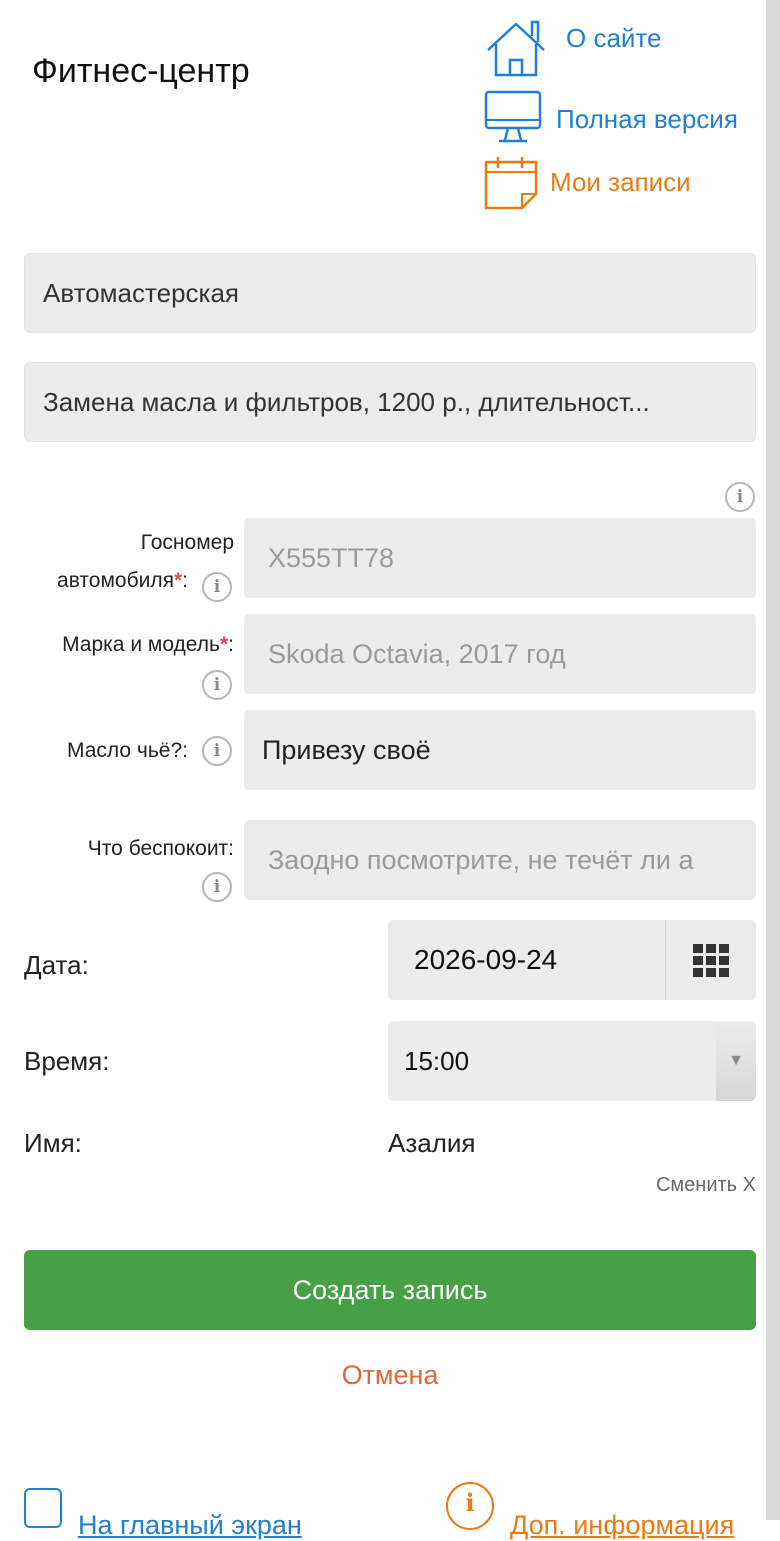 The width and height of the screenshot is (780, 1541). I want to click on plate-label-colon: :, so click(185, 580).